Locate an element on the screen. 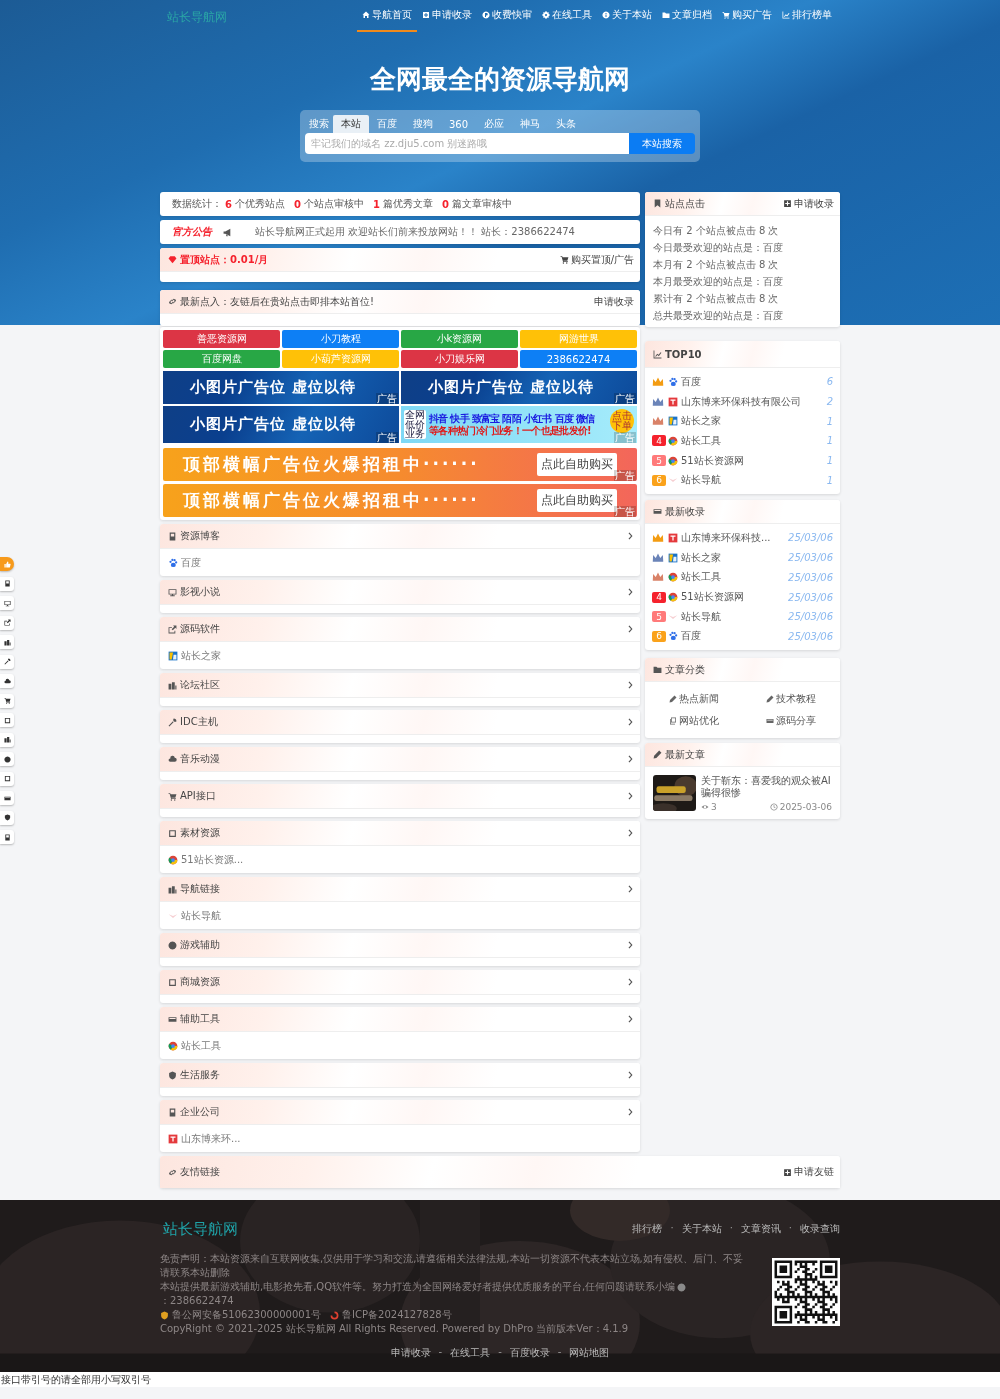 This screenshot has height=1399, width=1000. footer-link: 在线工具 is located at coordinates (470, 1353).